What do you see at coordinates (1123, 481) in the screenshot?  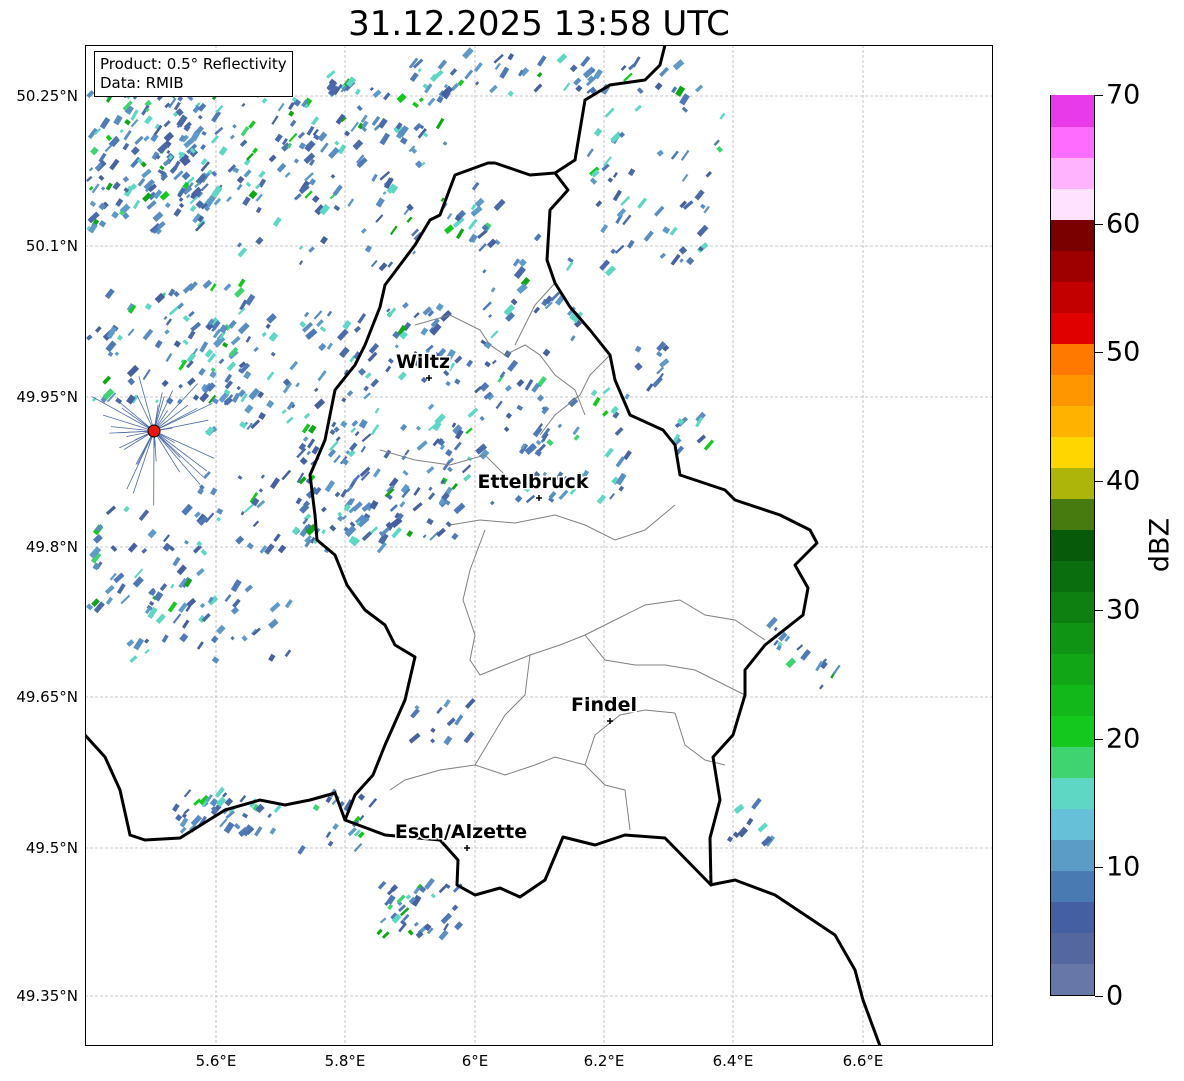 I see `colorbar-tick-label: 40` at bounding box center [1123, 481].